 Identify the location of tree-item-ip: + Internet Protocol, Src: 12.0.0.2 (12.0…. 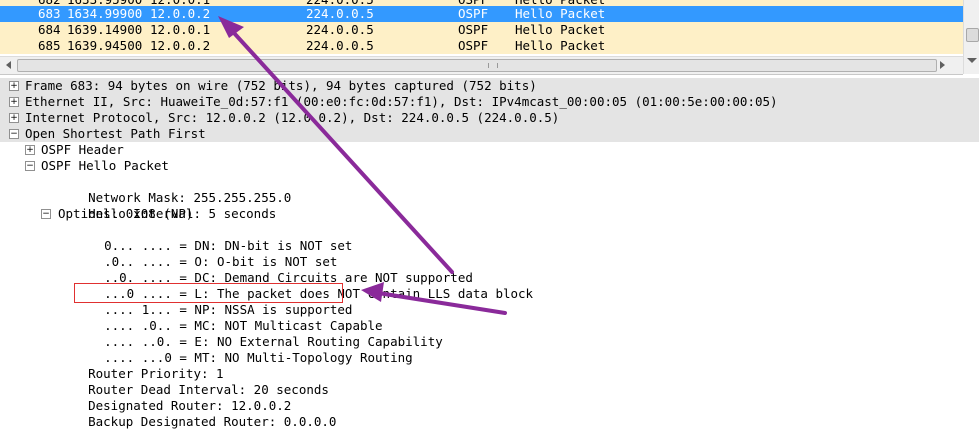
(489, 118).